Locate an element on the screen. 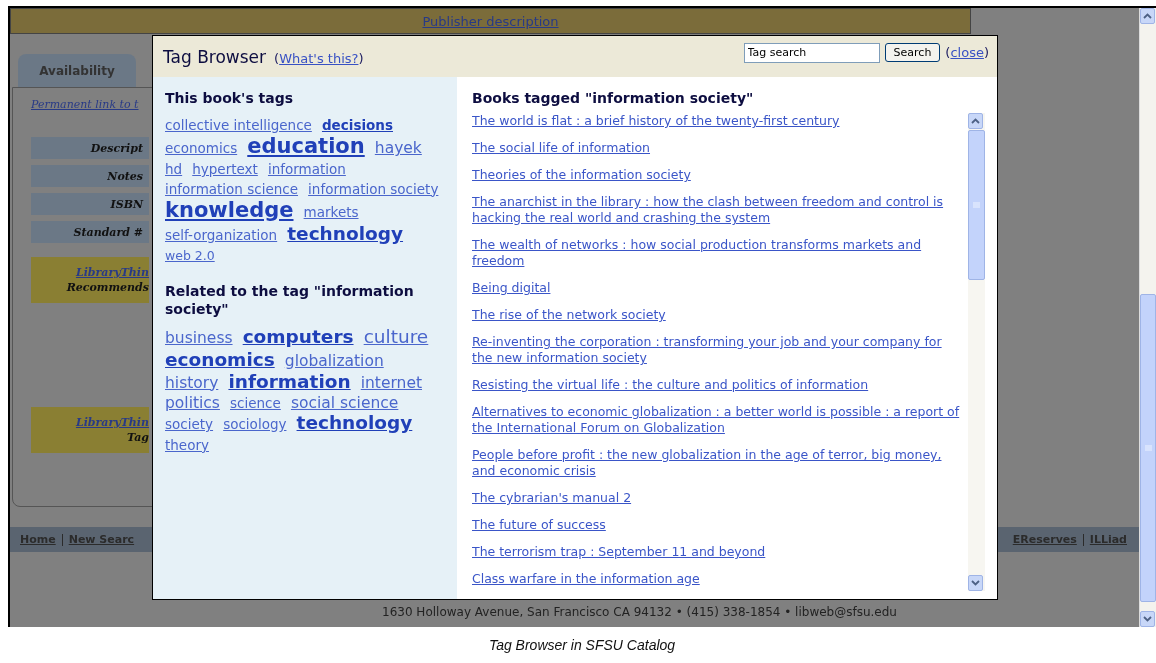 This screenshot has width=1156, height=663. tag-link: business is located at coordinates (199, 338).